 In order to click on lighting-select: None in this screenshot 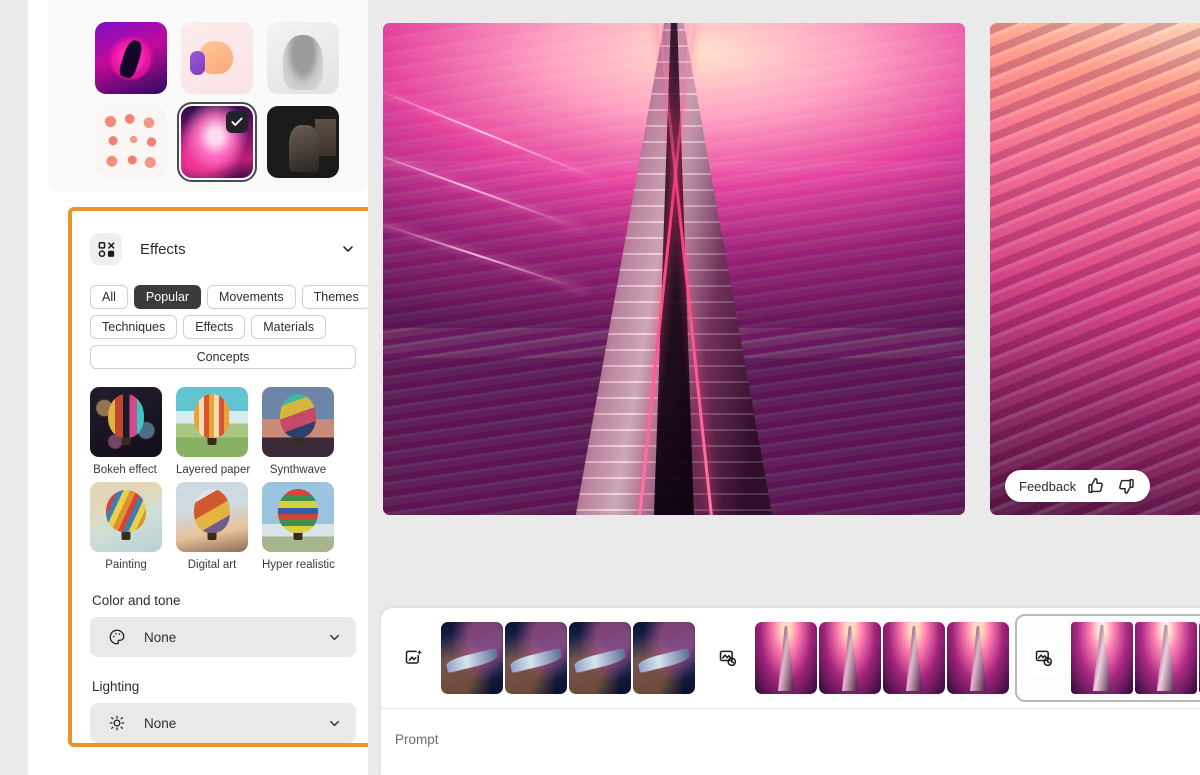, I will do `click(223, 723)`.